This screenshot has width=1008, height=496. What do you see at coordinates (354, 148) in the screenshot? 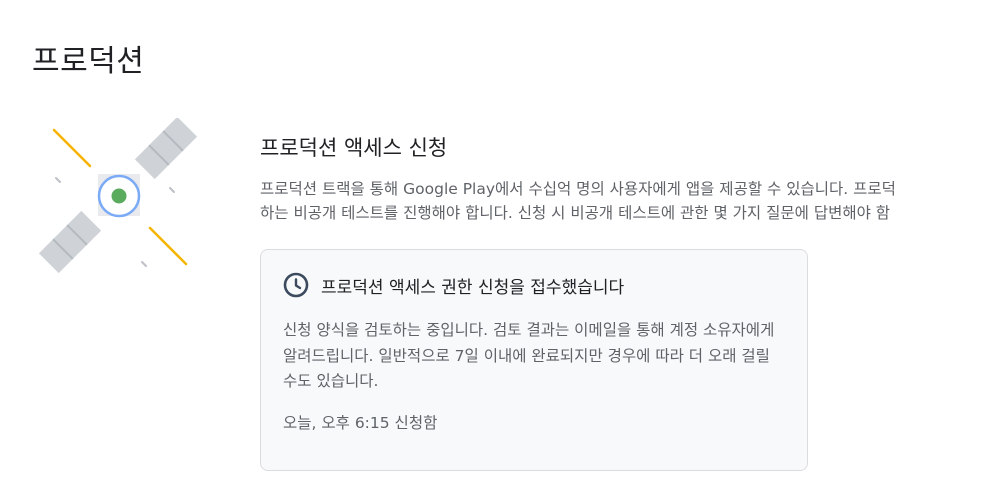
I see `section-title: 프로덕션 액세스 신청` at bounding box center [354, 148].